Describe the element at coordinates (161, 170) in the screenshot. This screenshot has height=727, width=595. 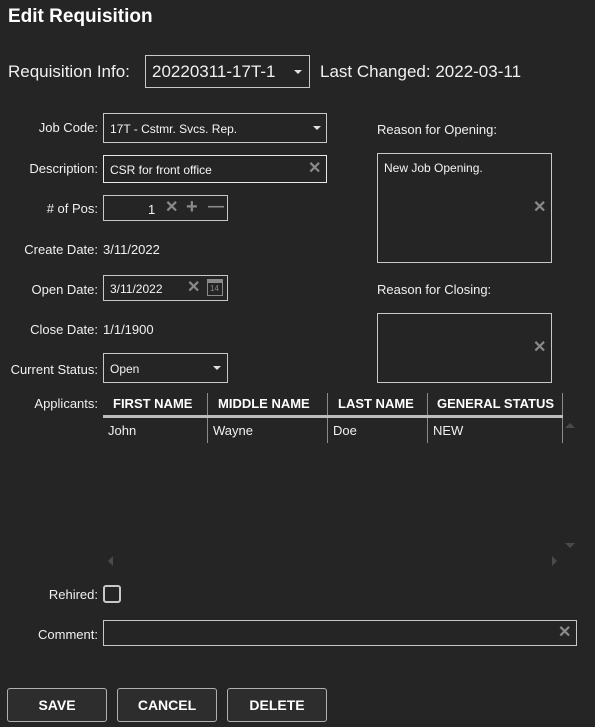
I see `description-value: CSR for front office` at that location.